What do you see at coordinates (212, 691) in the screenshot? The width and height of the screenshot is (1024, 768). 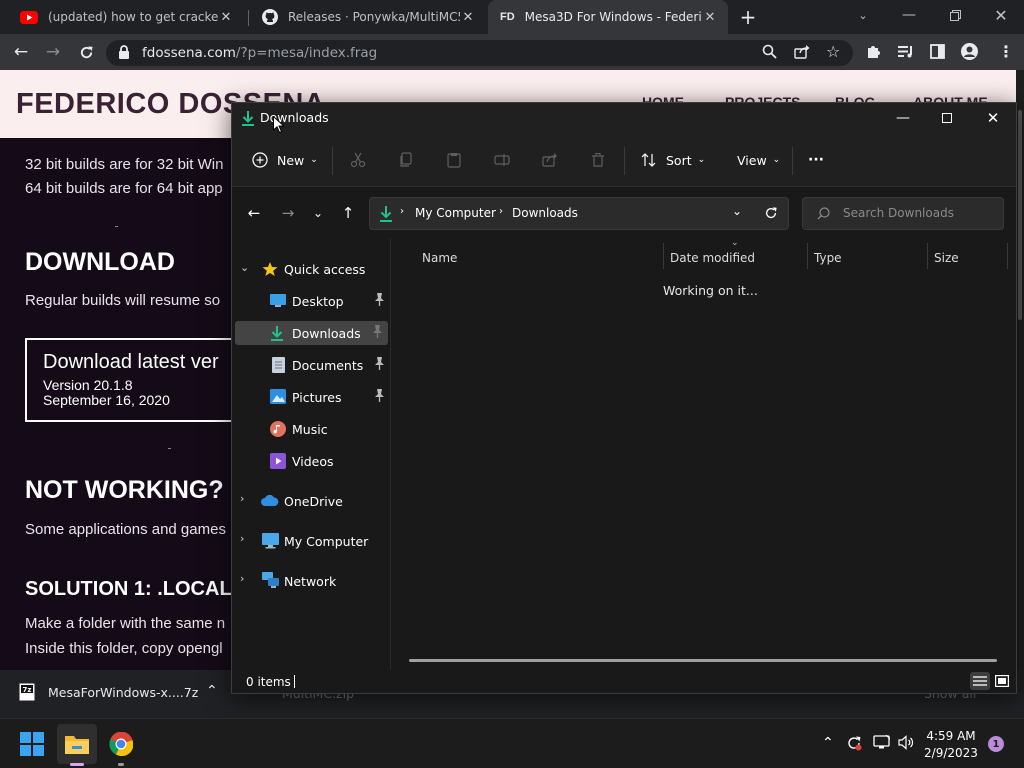 I see `chevron-up-icon: ⌃` at bounding box center [212, 691].